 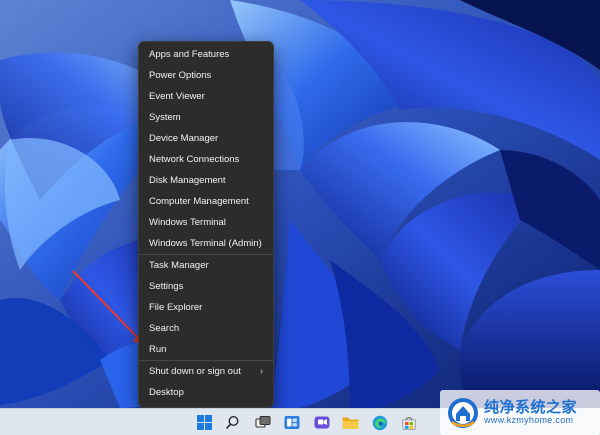 I want to click on task-view-icon, so click(x=262, y=422).